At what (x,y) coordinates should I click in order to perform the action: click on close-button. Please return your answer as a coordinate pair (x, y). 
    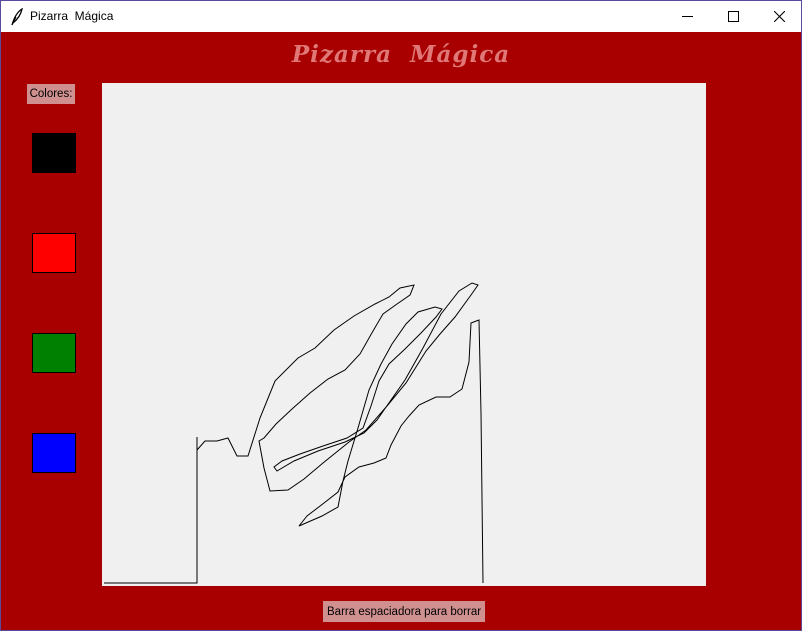
    Looking at the image, I should click on (778, 16).